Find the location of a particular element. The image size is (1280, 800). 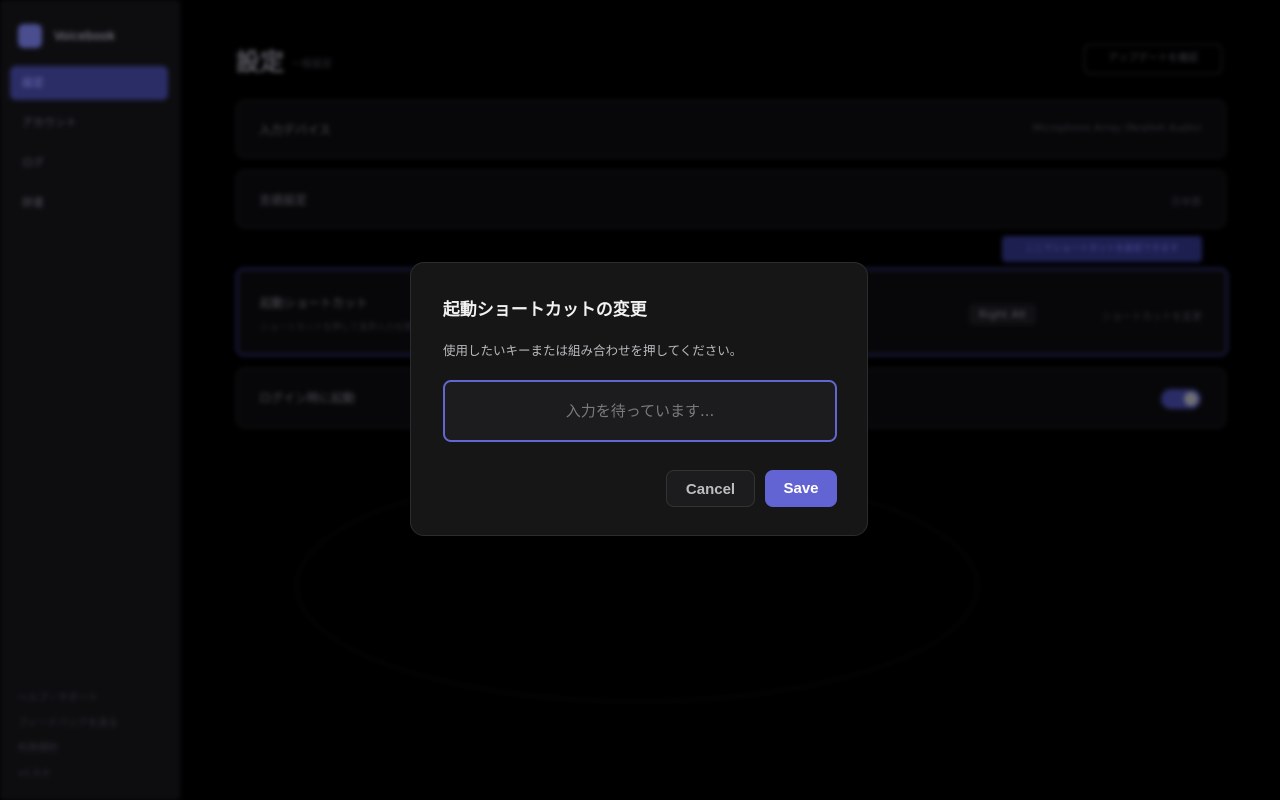

page-title: 設定 is located at coordinates (260, 62).